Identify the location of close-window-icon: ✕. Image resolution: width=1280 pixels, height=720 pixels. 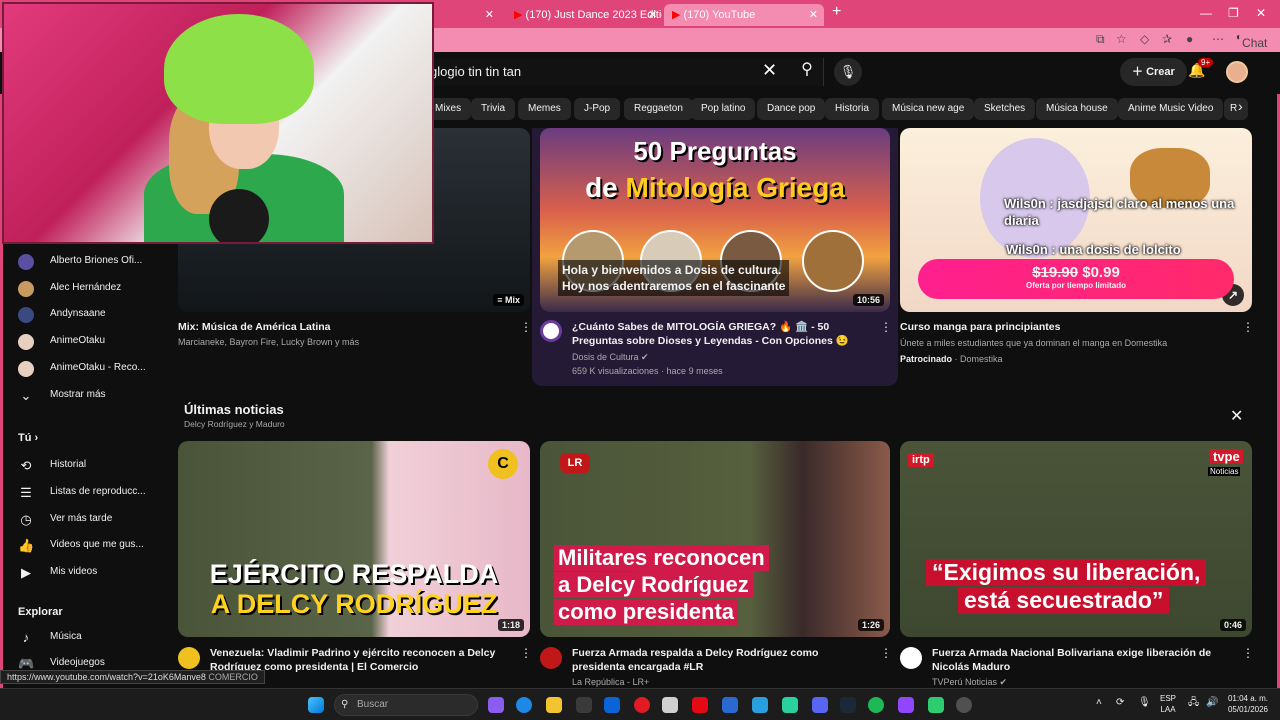
(1261, 13).